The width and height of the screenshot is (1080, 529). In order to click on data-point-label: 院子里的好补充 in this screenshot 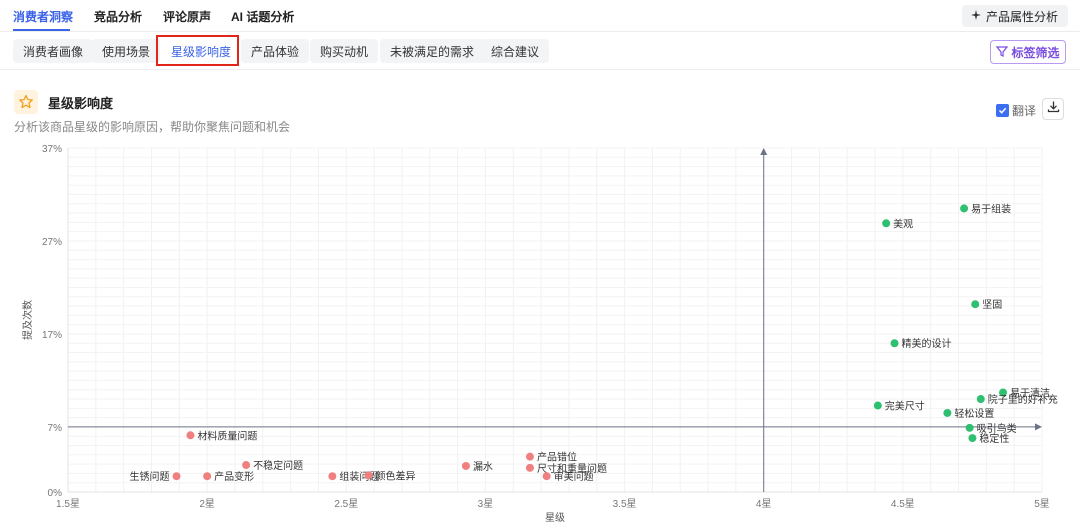, I will do `click(1023, 399)`.